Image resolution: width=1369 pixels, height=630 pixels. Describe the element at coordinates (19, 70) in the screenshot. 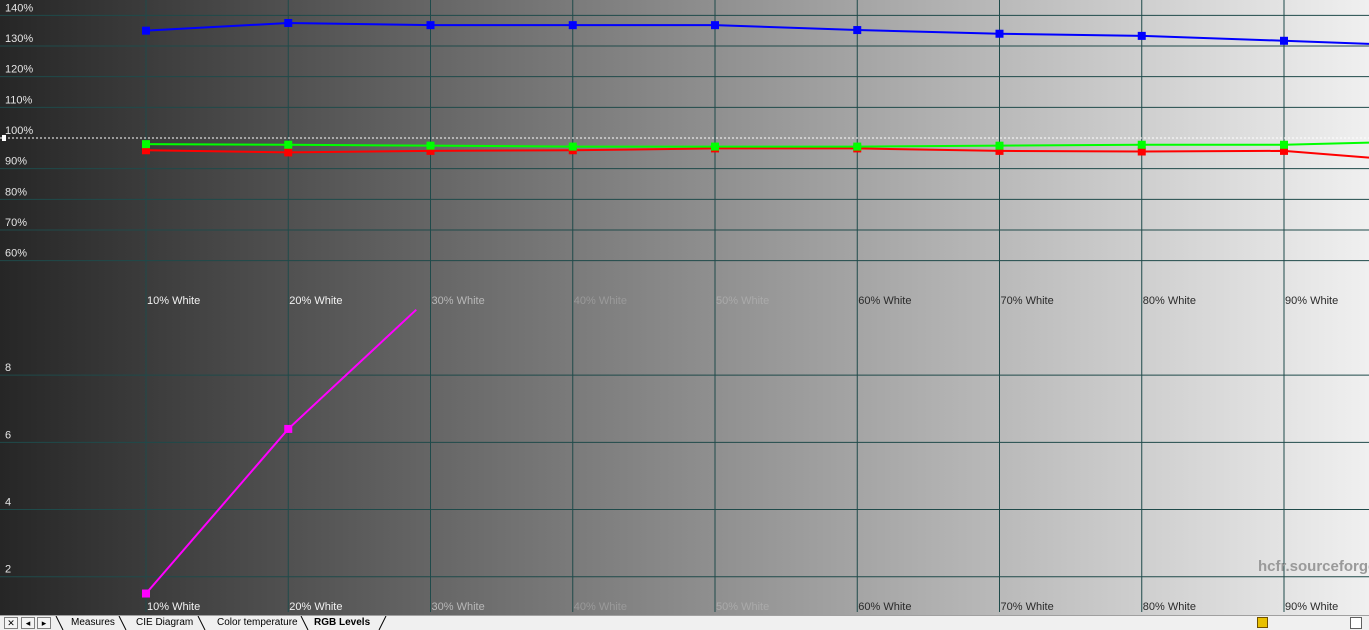

I see `y-tick-label: 120%` at that location.